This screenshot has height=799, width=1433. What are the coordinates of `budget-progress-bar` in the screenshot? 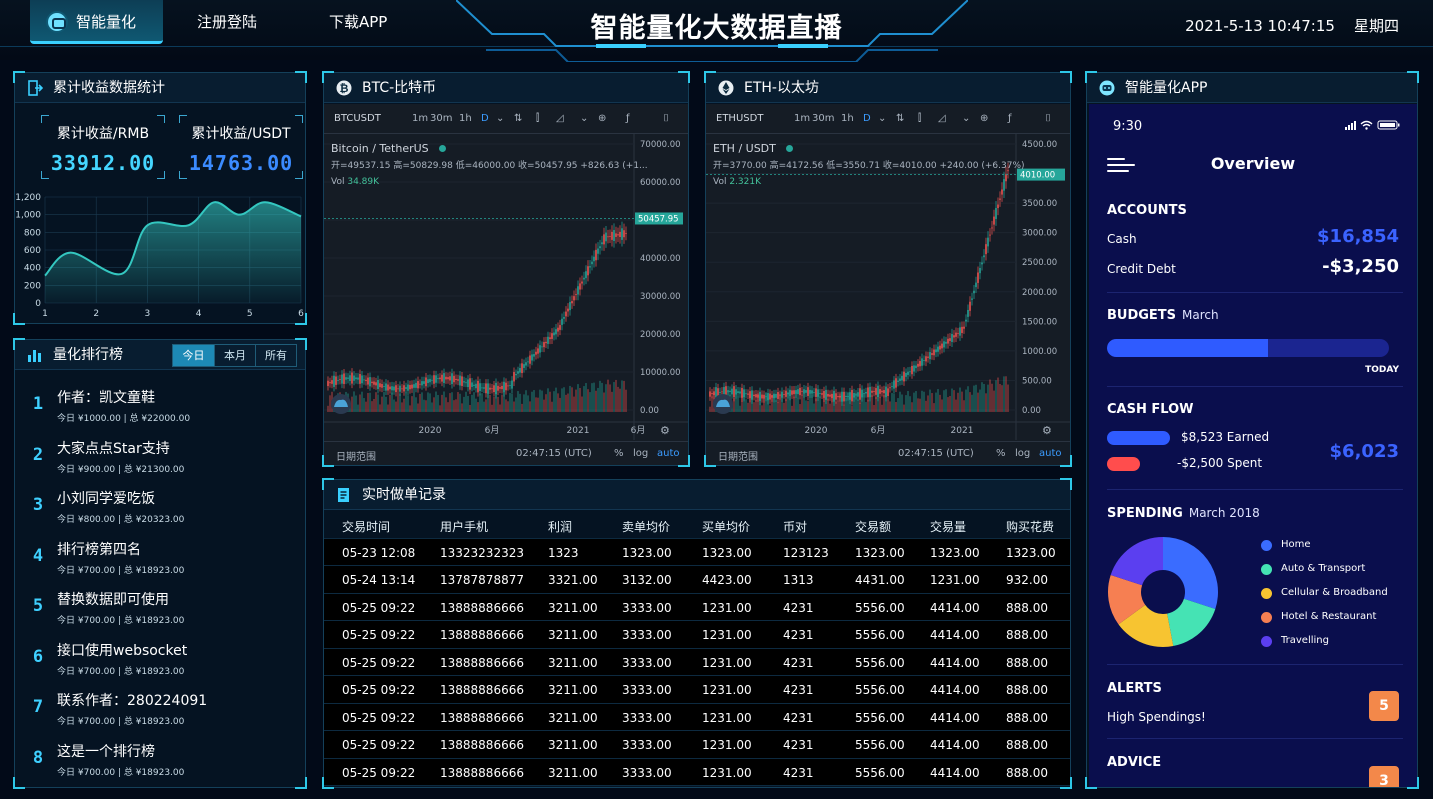 It's located at (1248, 348).